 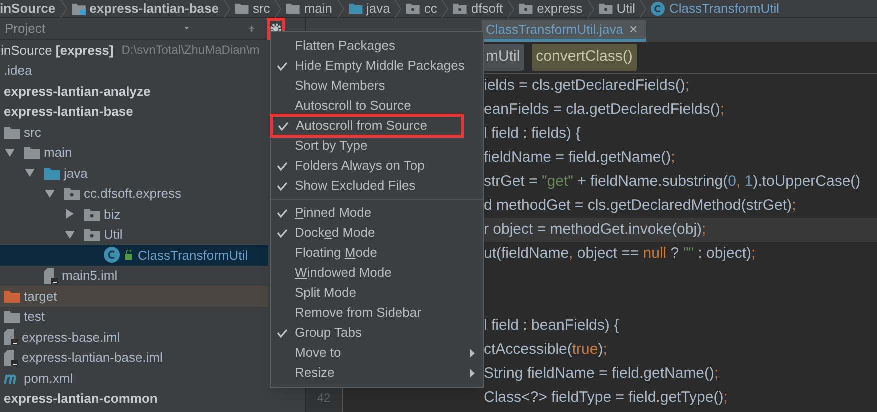 What do you see at coordinates (134, 378) in the screenshot?
I see `tree-item: pom.xml` at bounding box center [134, 378].